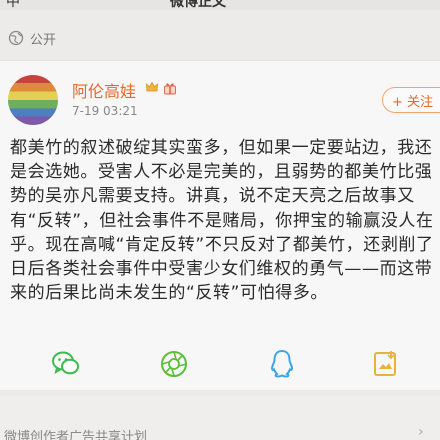 Image resolution: width=440 pixels, height=440 pixels. I want to click on visibility-label: 公开, so click(43, 40).